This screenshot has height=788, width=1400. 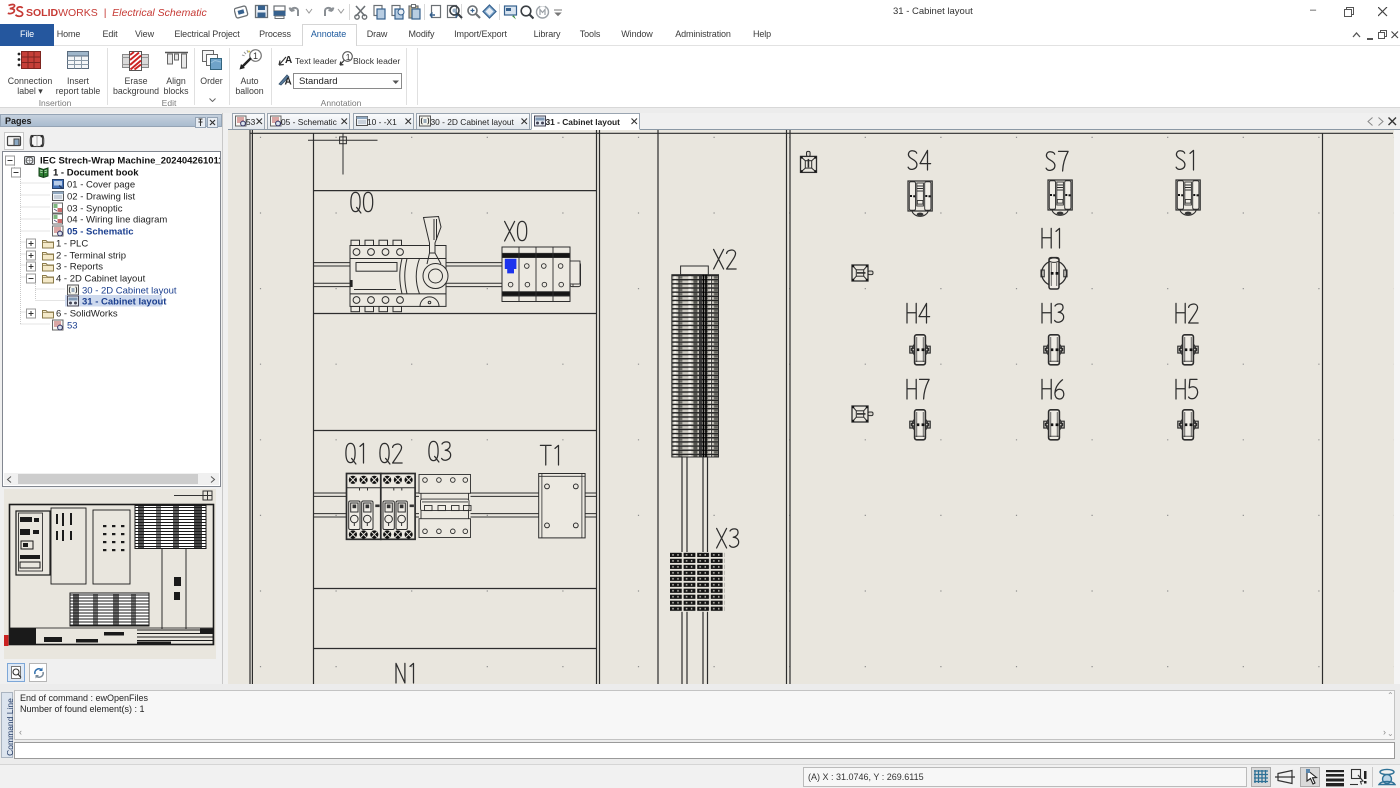 I want to click on svg-text: 02 - Drawing list, so click(x=101, y=197).